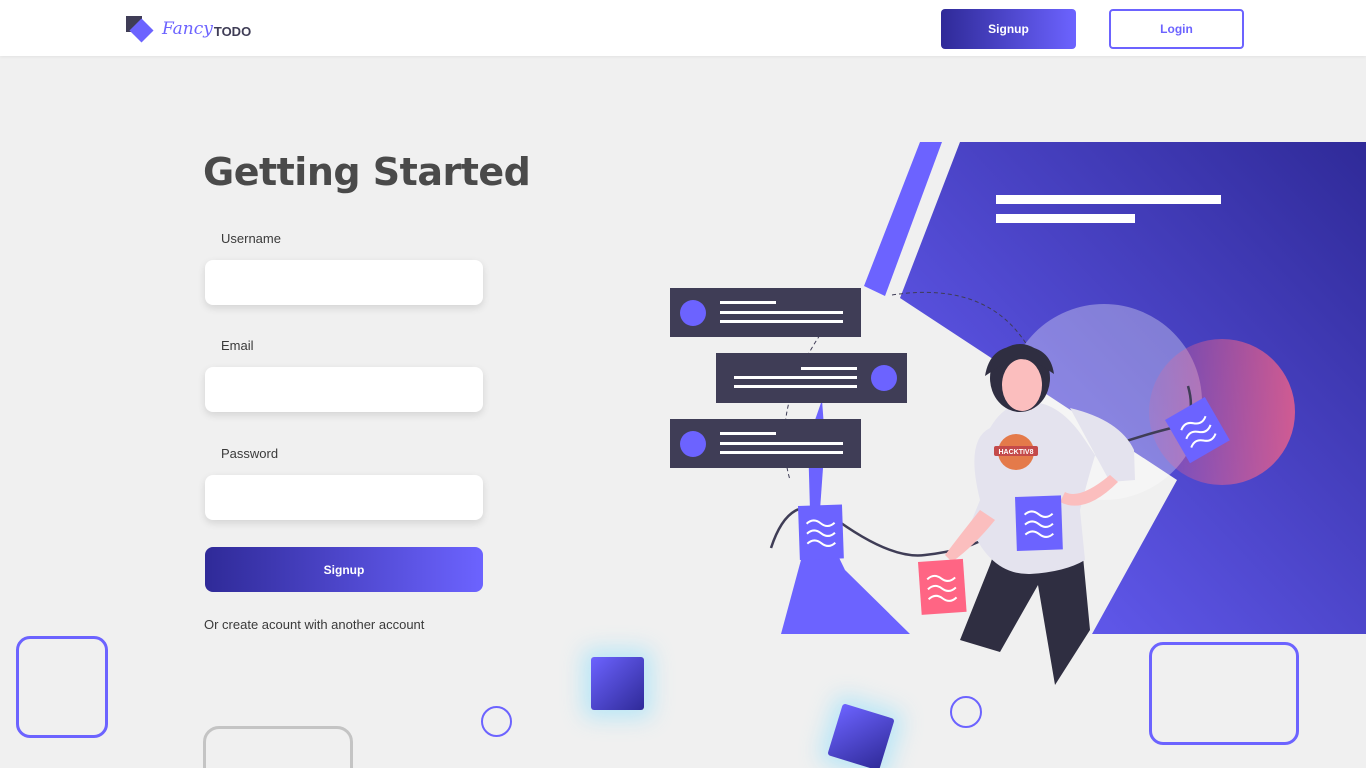  Describe the element at coordinates (344, 569) in the screenshot. I see `signup-submit-button: Signup` at that location.